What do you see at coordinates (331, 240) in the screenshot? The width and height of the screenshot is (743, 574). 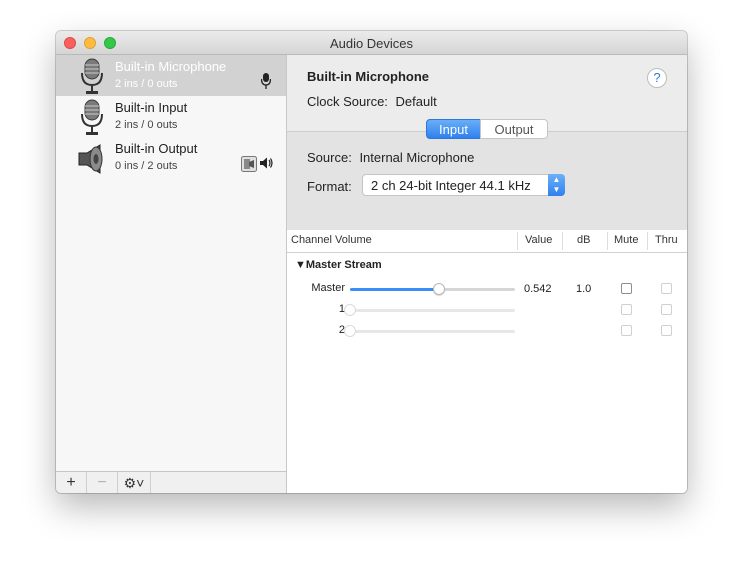 I see `column-channel-volume: Channel Volume` at bounding box center [331, 240].